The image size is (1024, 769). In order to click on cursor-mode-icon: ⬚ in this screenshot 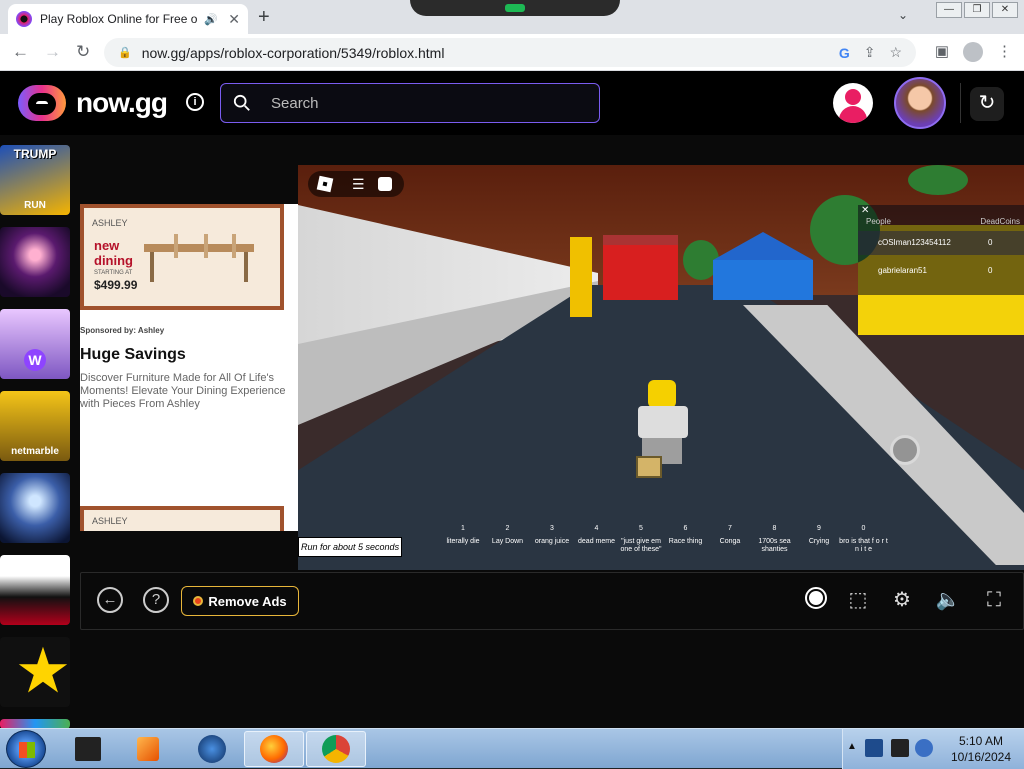, I will do `click(858, 600)`.